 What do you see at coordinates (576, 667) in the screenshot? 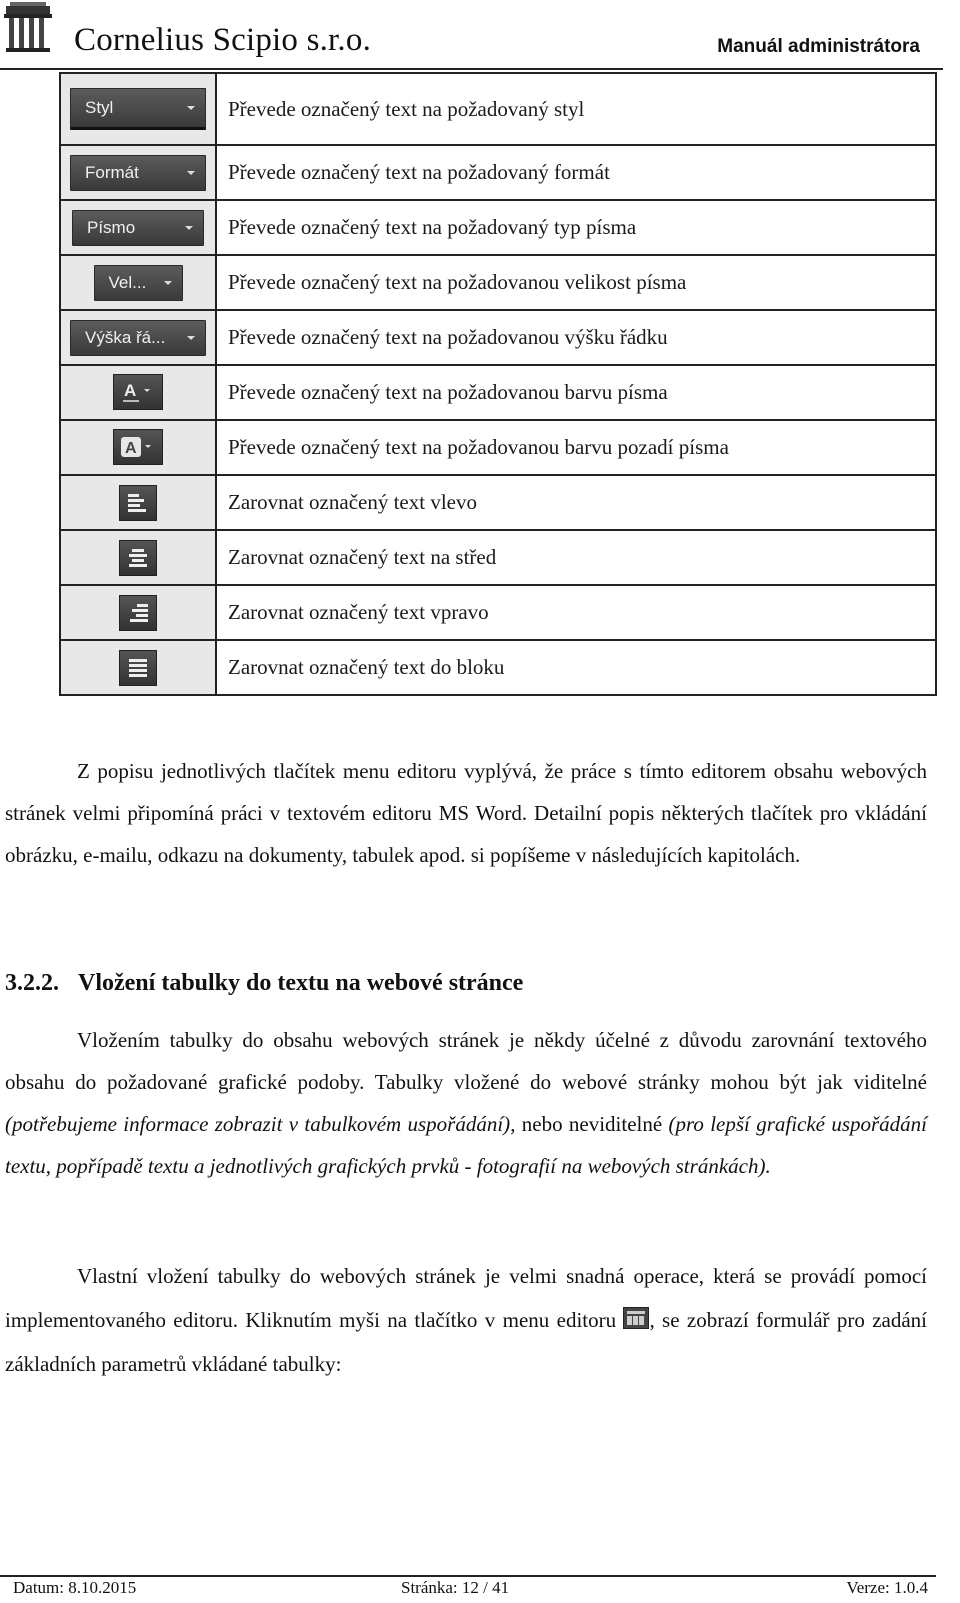
I see `row-description: Zarovnat označený text do bloku` at bounding box center [576, 667].